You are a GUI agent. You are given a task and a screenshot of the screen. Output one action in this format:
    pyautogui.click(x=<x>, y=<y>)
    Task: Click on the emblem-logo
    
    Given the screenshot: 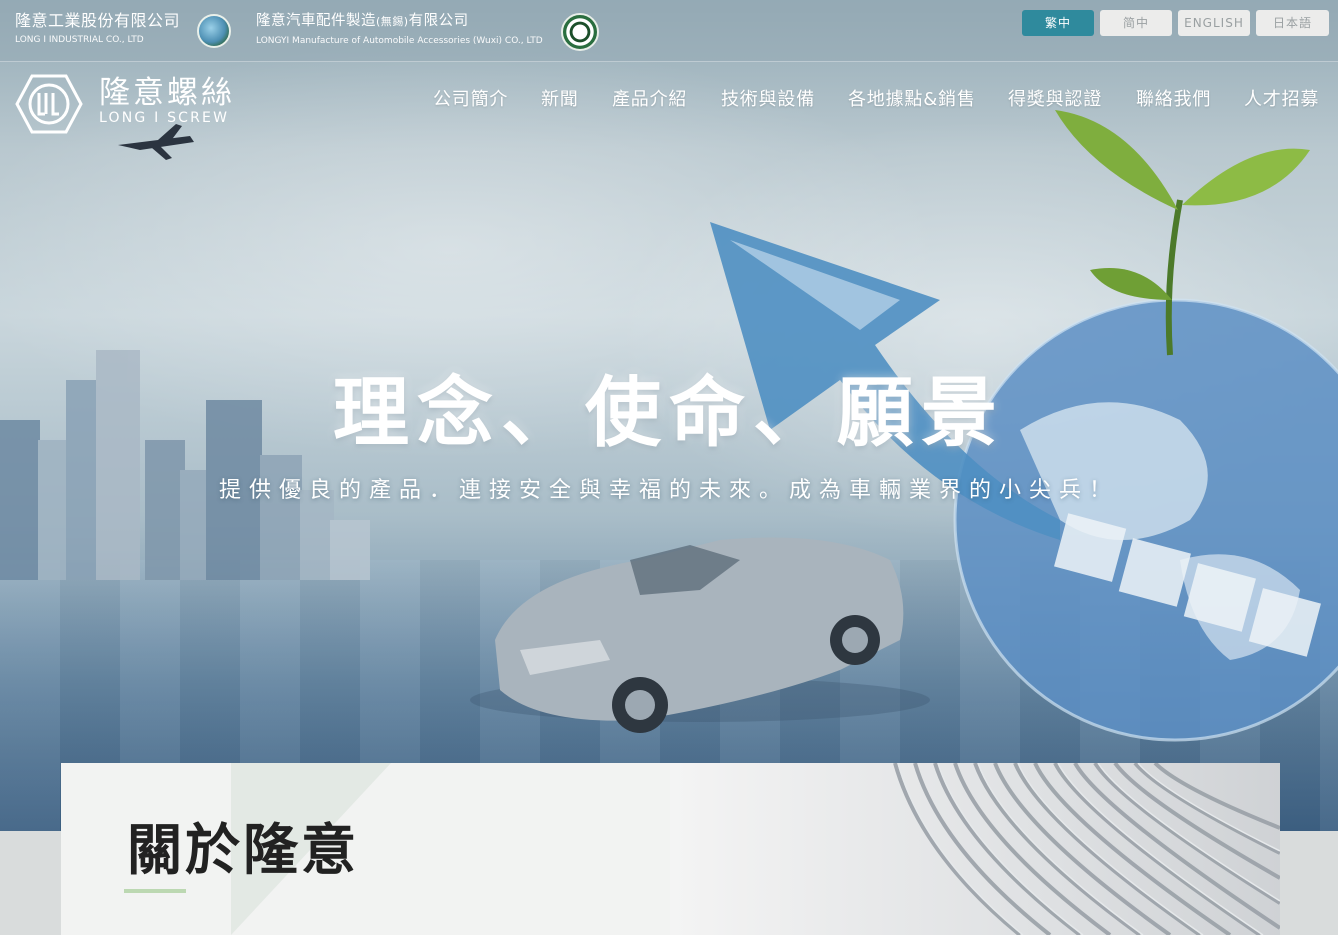 What is the action you would take?
    pyautogui.click(x=580, y=32)
    